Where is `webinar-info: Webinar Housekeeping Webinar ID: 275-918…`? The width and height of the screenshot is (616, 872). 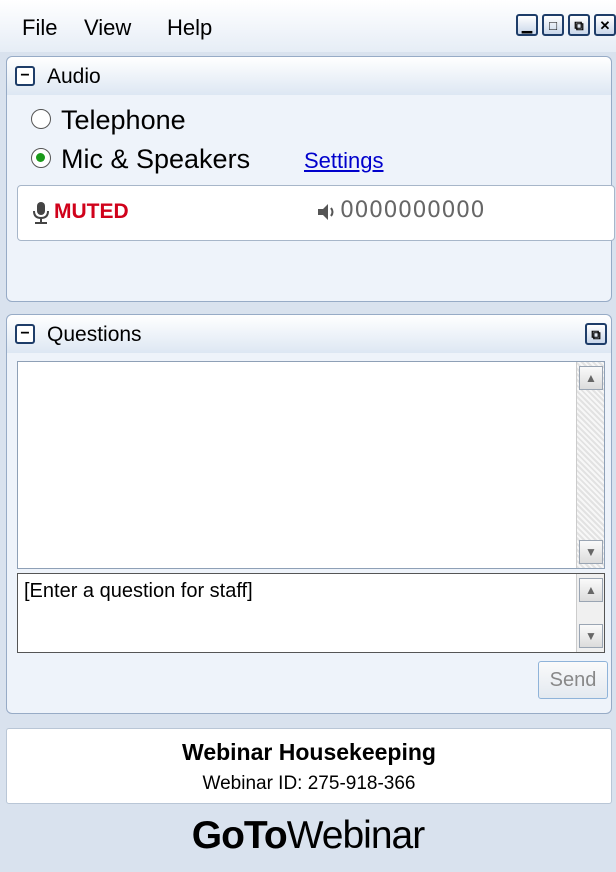 webinar-info: Webinar Housekeeping Webinar ID: 275-918… is located at coordinates (309, 766).